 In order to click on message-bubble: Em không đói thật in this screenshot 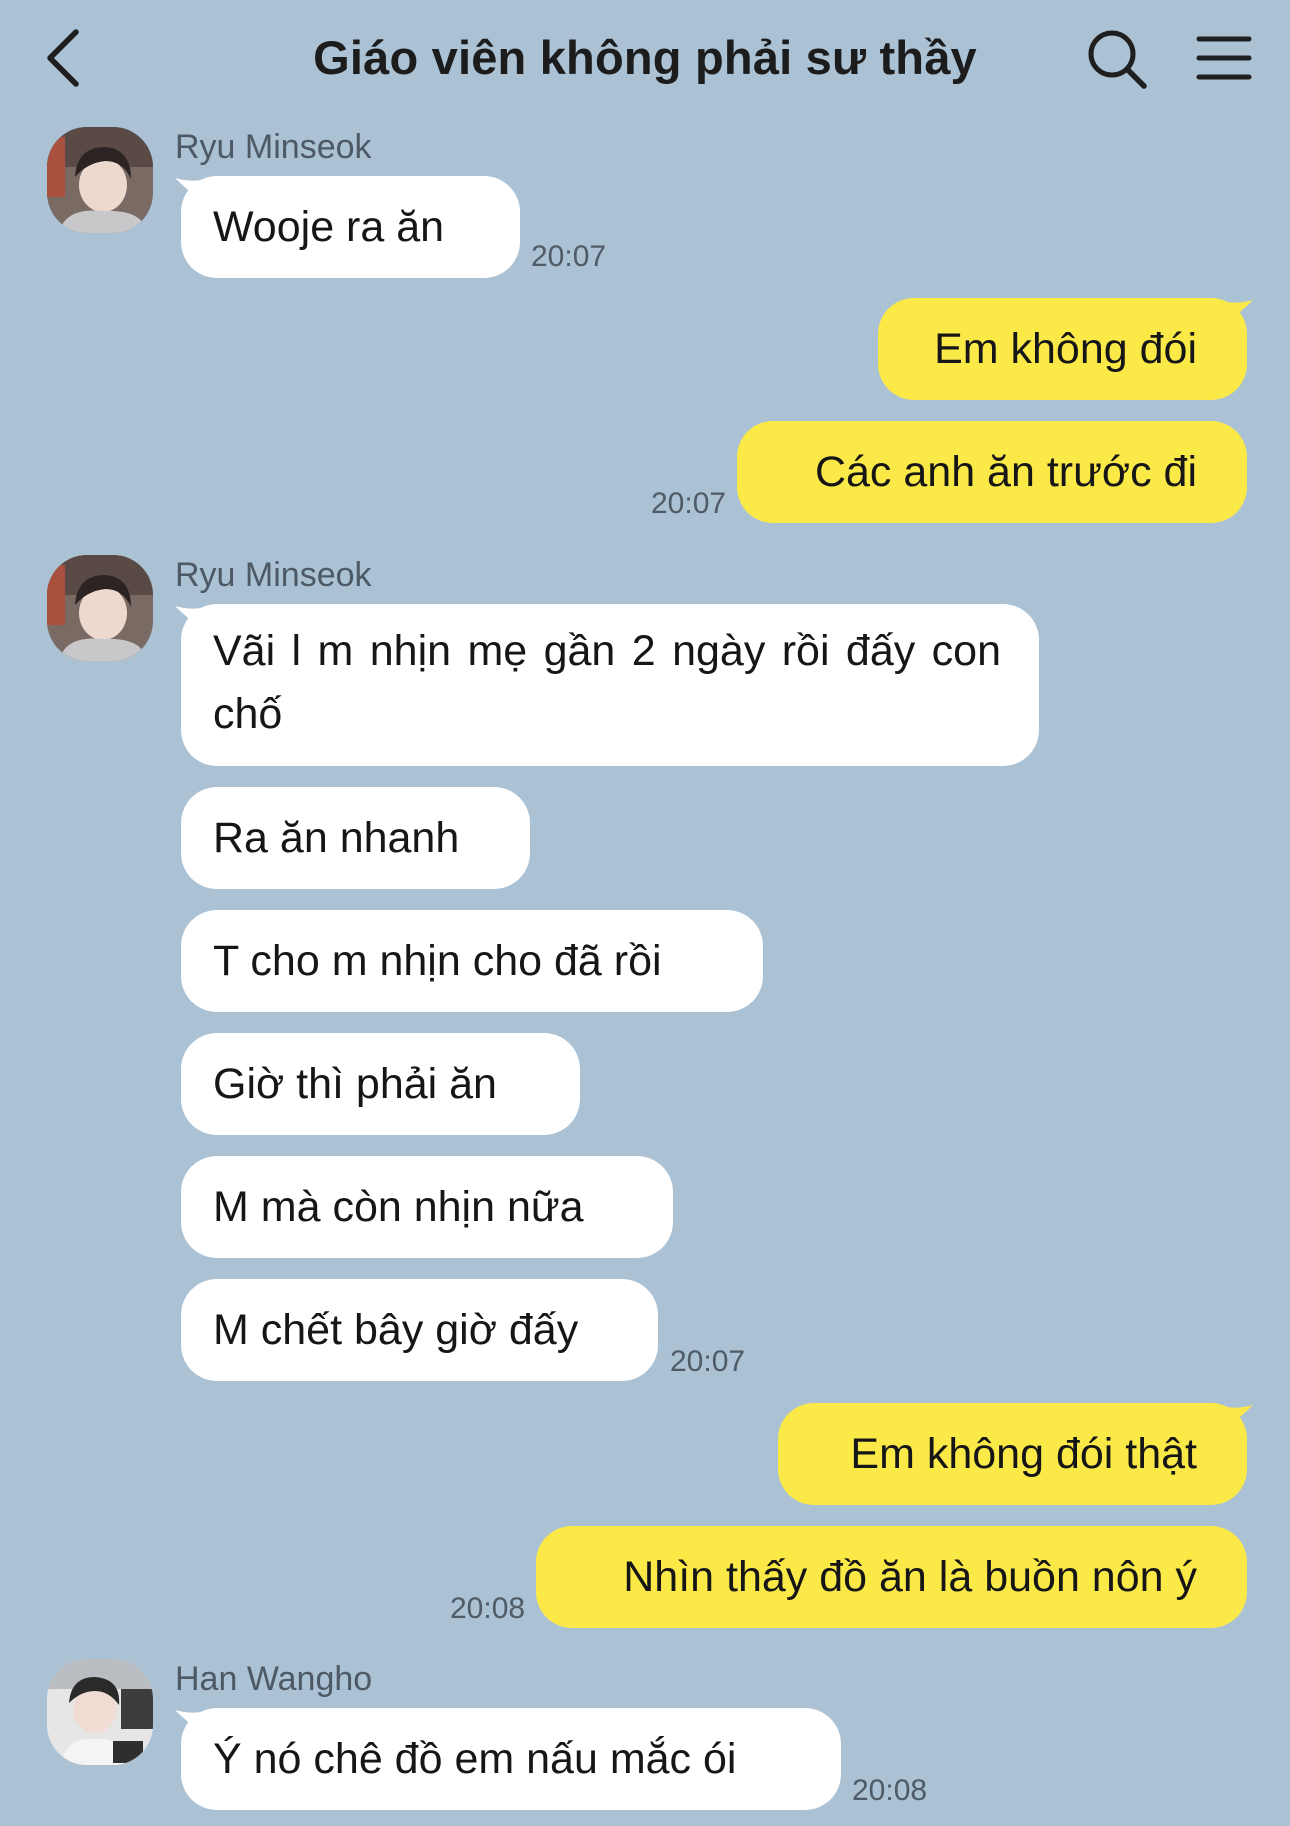, I will do `click(1012, 1454)`.